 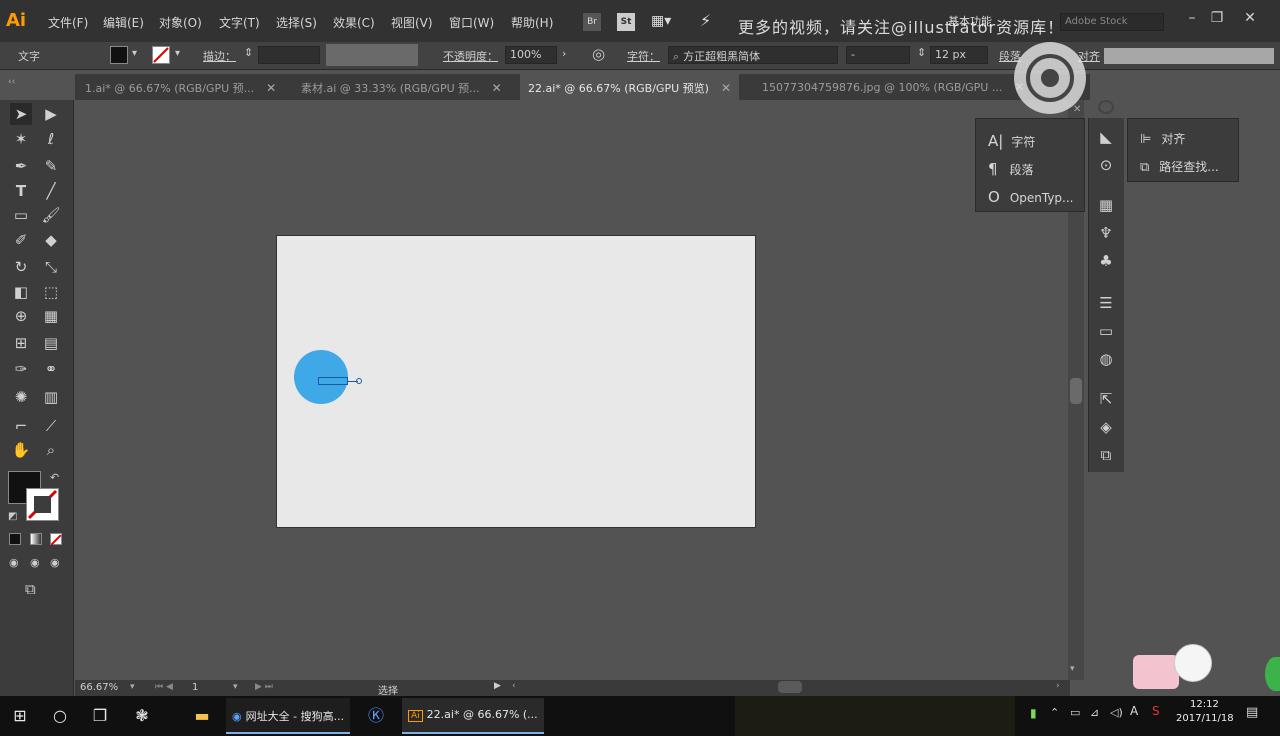 I want to click on menu-file: 文件(F), so click(x=68, y=22).